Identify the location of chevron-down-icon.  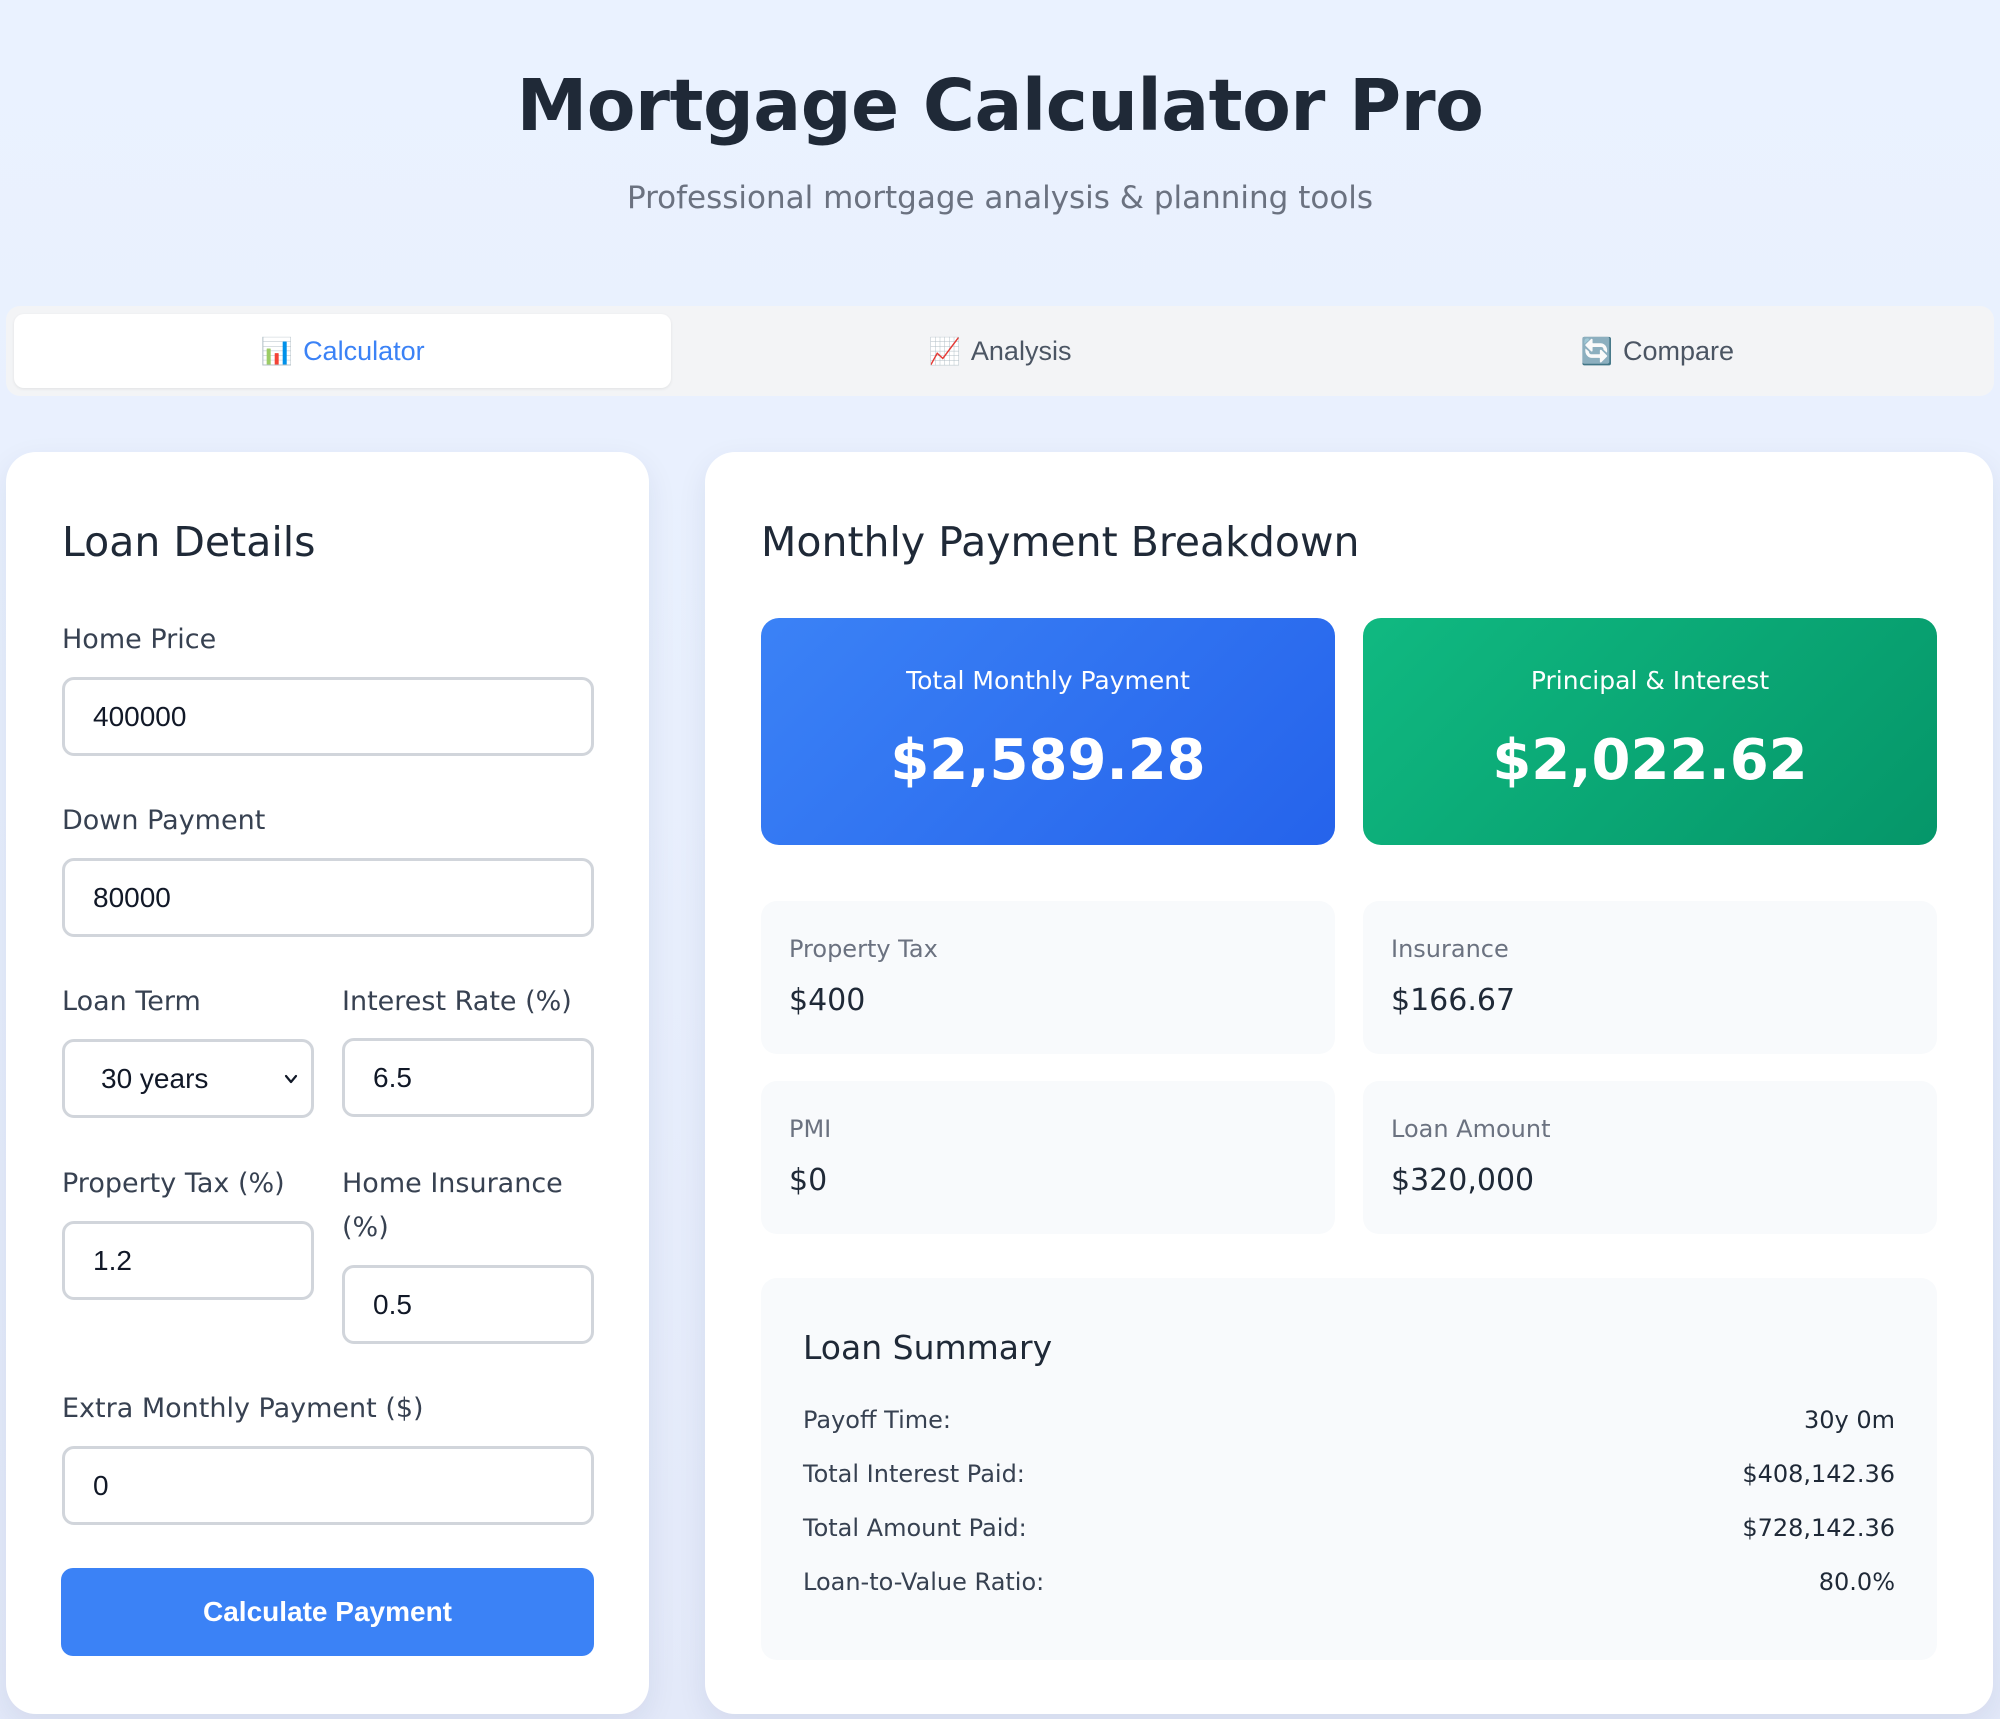
(291, 1078).